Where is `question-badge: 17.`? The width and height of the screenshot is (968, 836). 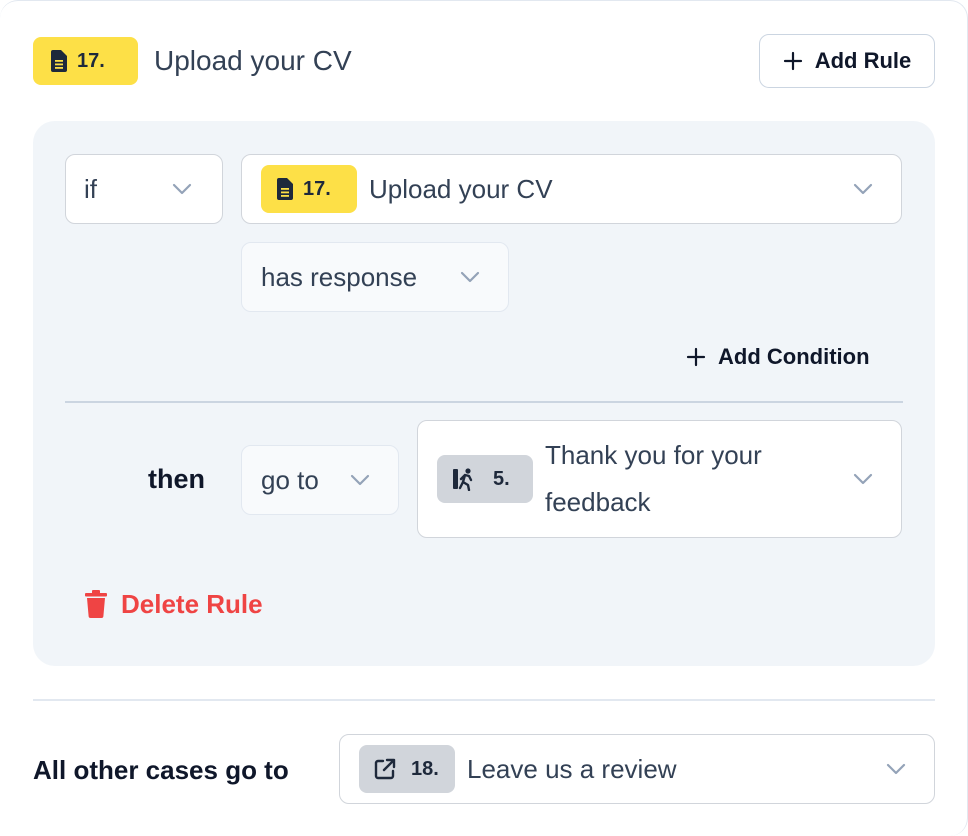 question-badge: 17. is located at coordinates (85, 61).